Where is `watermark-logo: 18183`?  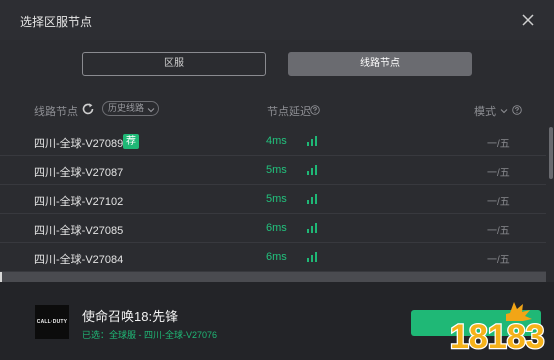 watermark-logo: 18183 is located at coordinates (499, 328).